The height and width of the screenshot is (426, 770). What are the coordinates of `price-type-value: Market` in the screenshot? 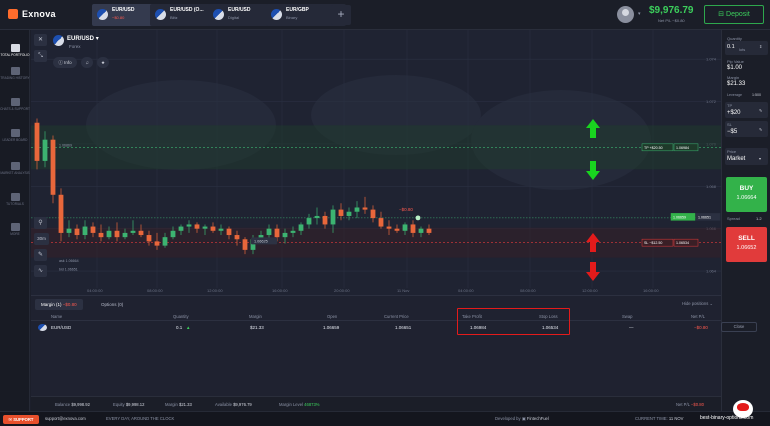 It's located at (736, 159).